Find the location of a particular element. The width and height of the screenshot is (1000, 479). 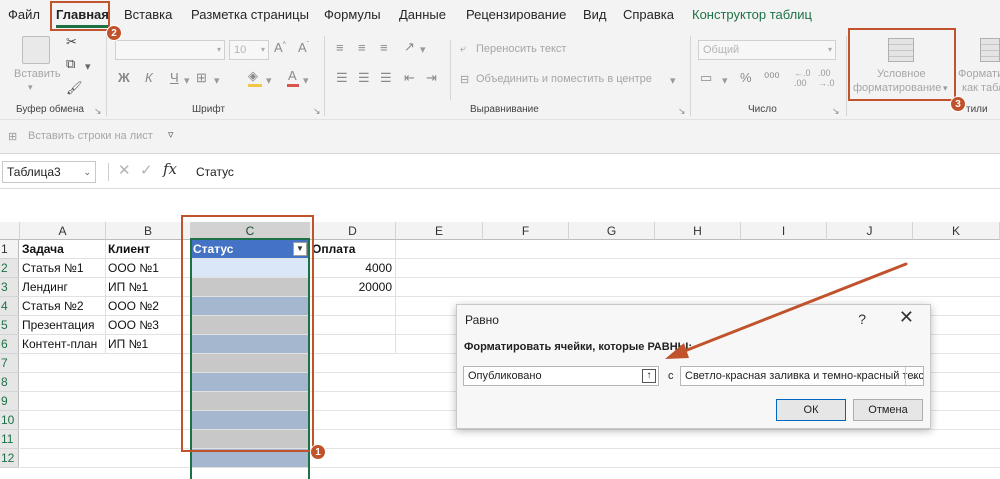

increase-indent-icon: ⇥ is located at coordinates (431, 78).